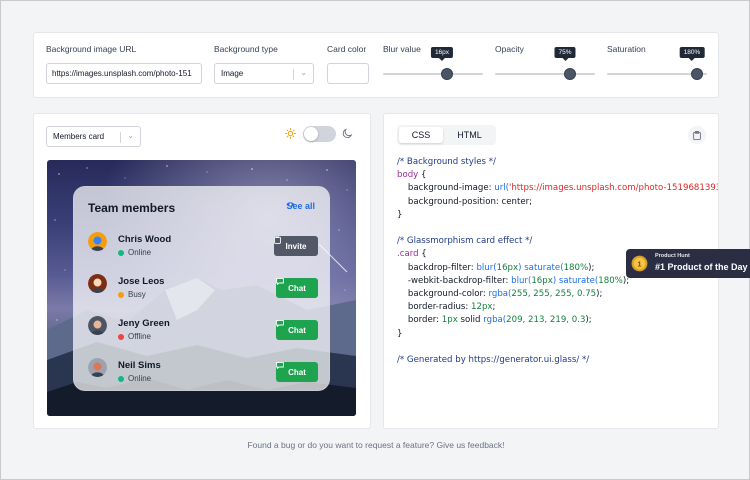 Image resolution: width=750 pixels, height=480 pixels. I want to click on see-all-link: See all, so click(300, 206).